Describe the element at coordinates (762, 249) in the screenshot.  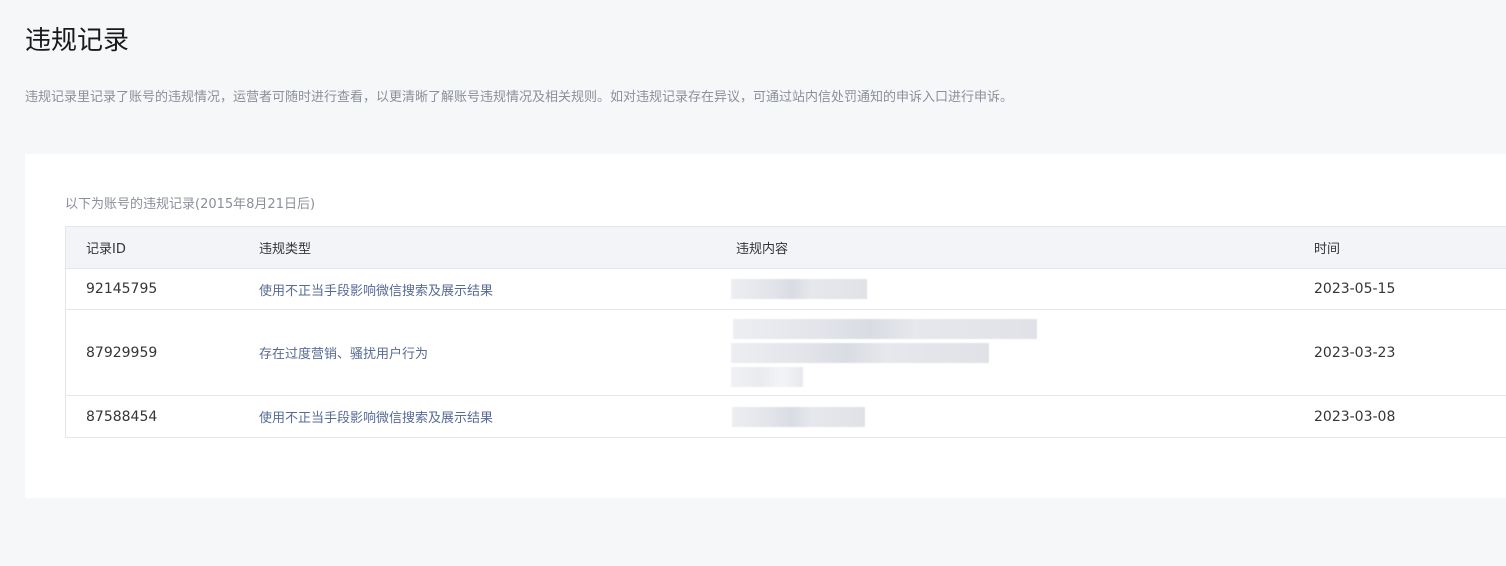
I see `column-header-content: 违规内容` at that location.